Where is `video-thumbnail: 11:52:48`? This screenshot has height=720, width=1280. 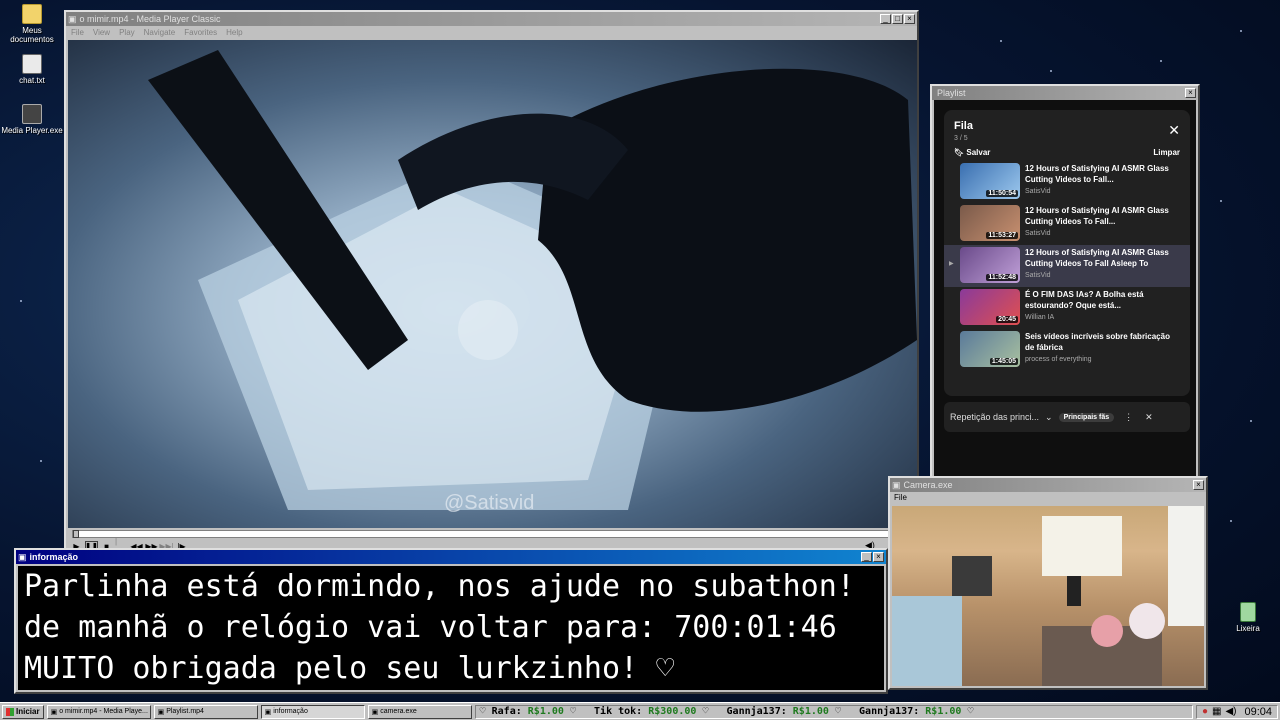 video-thumbnail: 11:52:48 is located at coordinates (990, 265).